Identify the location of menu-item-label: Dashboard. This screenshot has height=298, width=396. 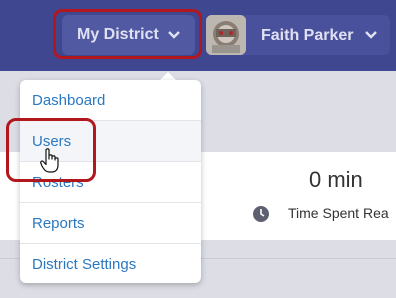
(69, 100).